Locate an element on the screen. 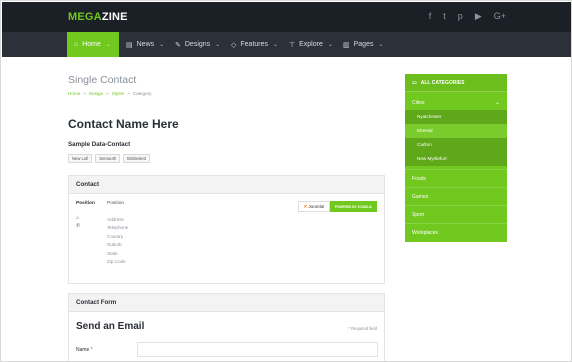 This screenshot has width=572, height=362. page-title: Single Contact is located at coordinates (102, 80).